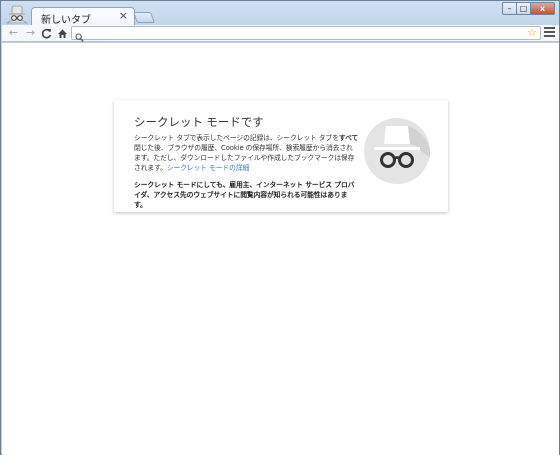  I want to click on new-tab-button, so click(144, 17).